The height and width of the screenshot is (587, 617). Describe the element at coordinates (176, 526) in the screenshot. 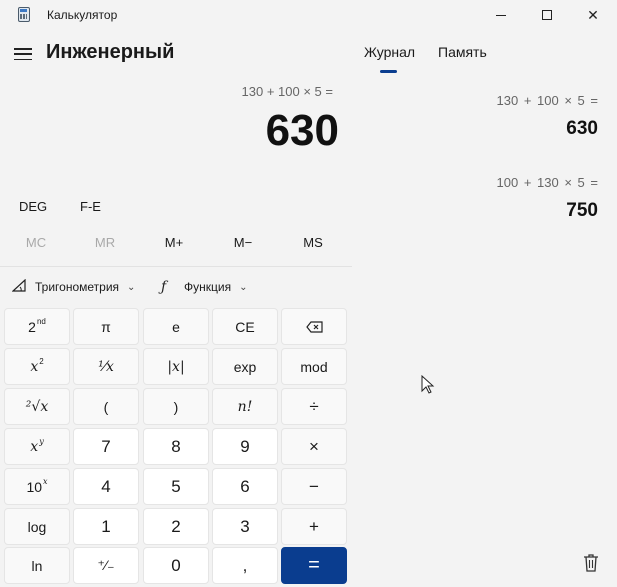

I see `digit-2-button: 2` at that location.